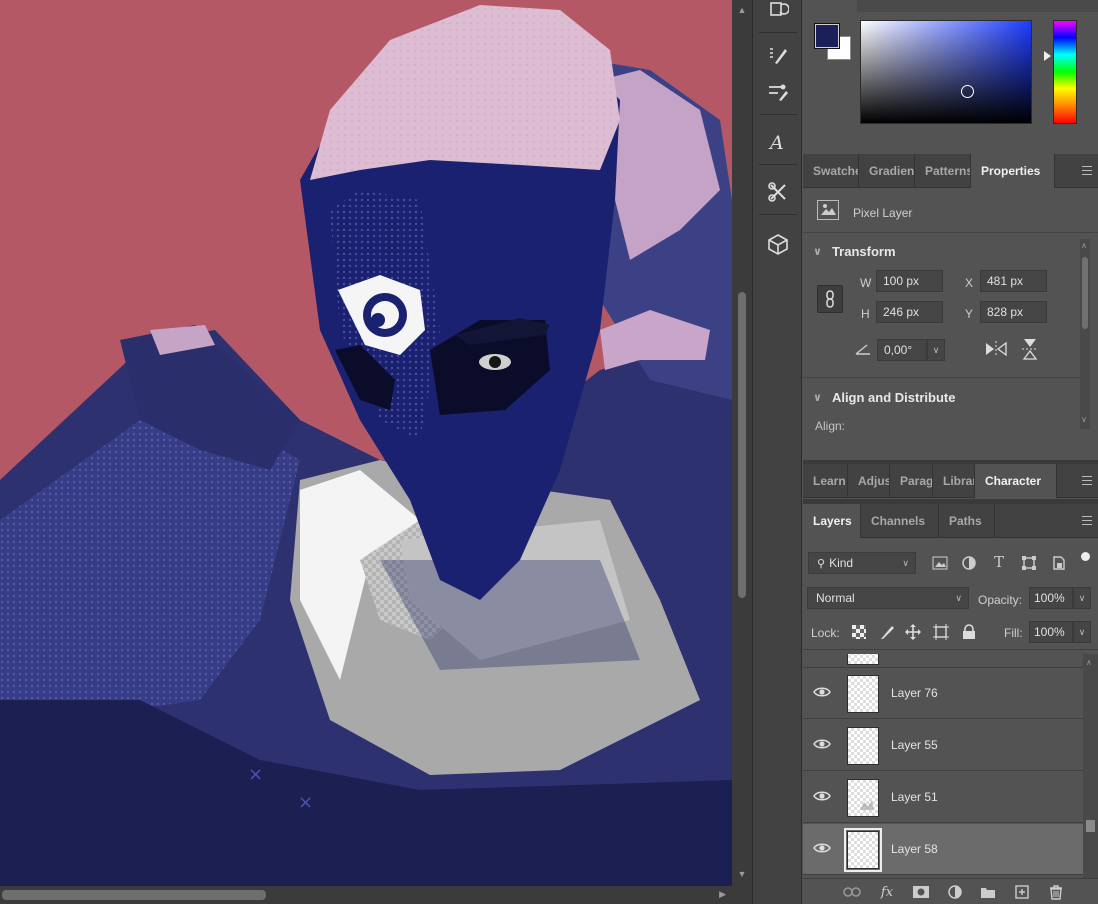 The image size is (1098, 904). Describe the element at coordinates (134, 895) in the screenshot. I see `horizontal-scroll-thumb` at that location.